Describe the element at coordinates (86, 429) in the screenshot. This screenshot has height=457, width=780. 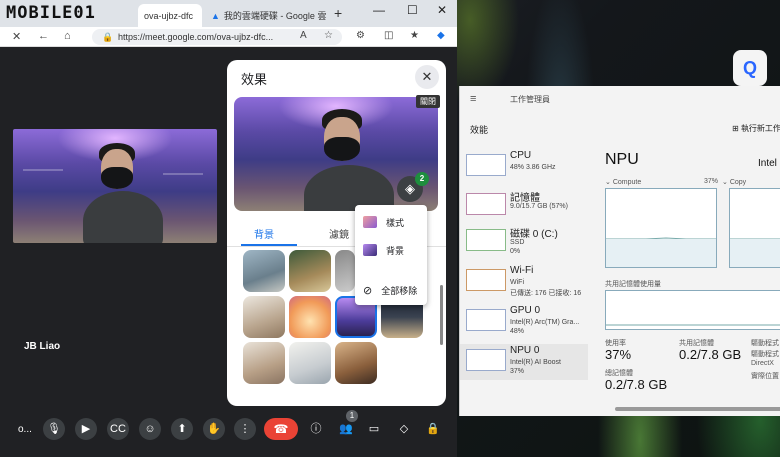
I see `camera-icon: ▶` at that location.